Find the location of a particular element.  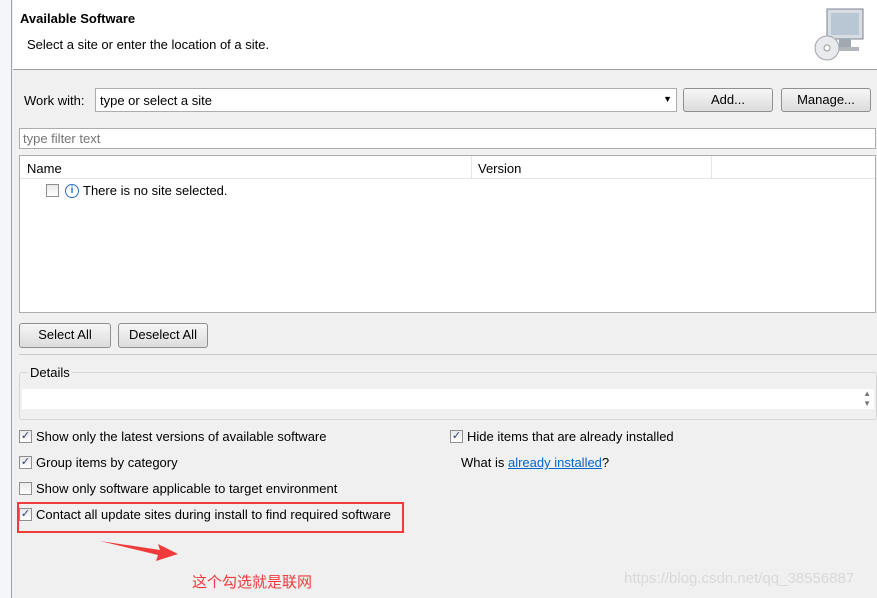

filter-input is located at coordinates (447, 138).